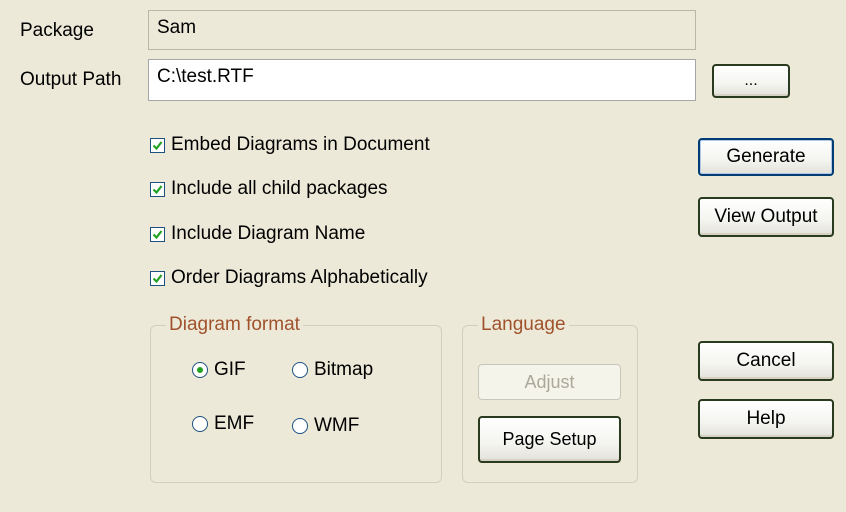  What do you see at coordinates (71, 79) in the screenshot?
I see `output-path-label: Output Path` at bounding box center [71, 79].